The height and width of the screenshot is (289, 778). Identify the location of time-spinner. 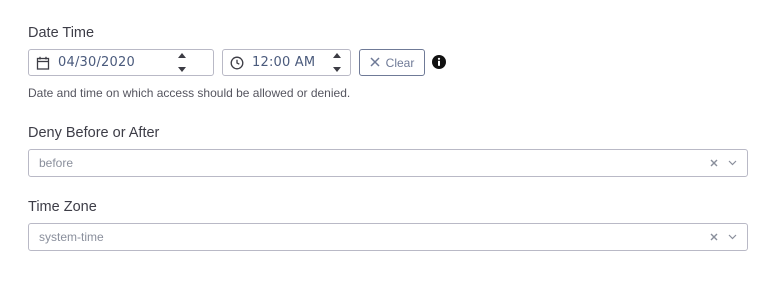
(337, 62).